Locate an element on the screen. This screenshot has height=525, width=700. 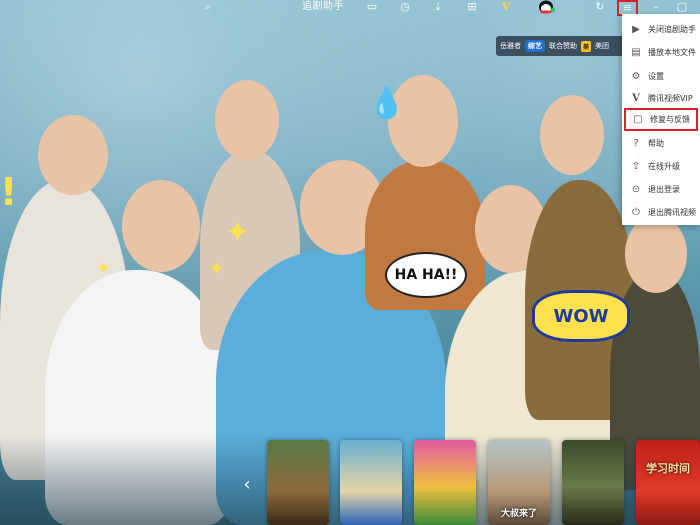
menu-item-help: ? 帮助 is located at coordinates (661, 143).